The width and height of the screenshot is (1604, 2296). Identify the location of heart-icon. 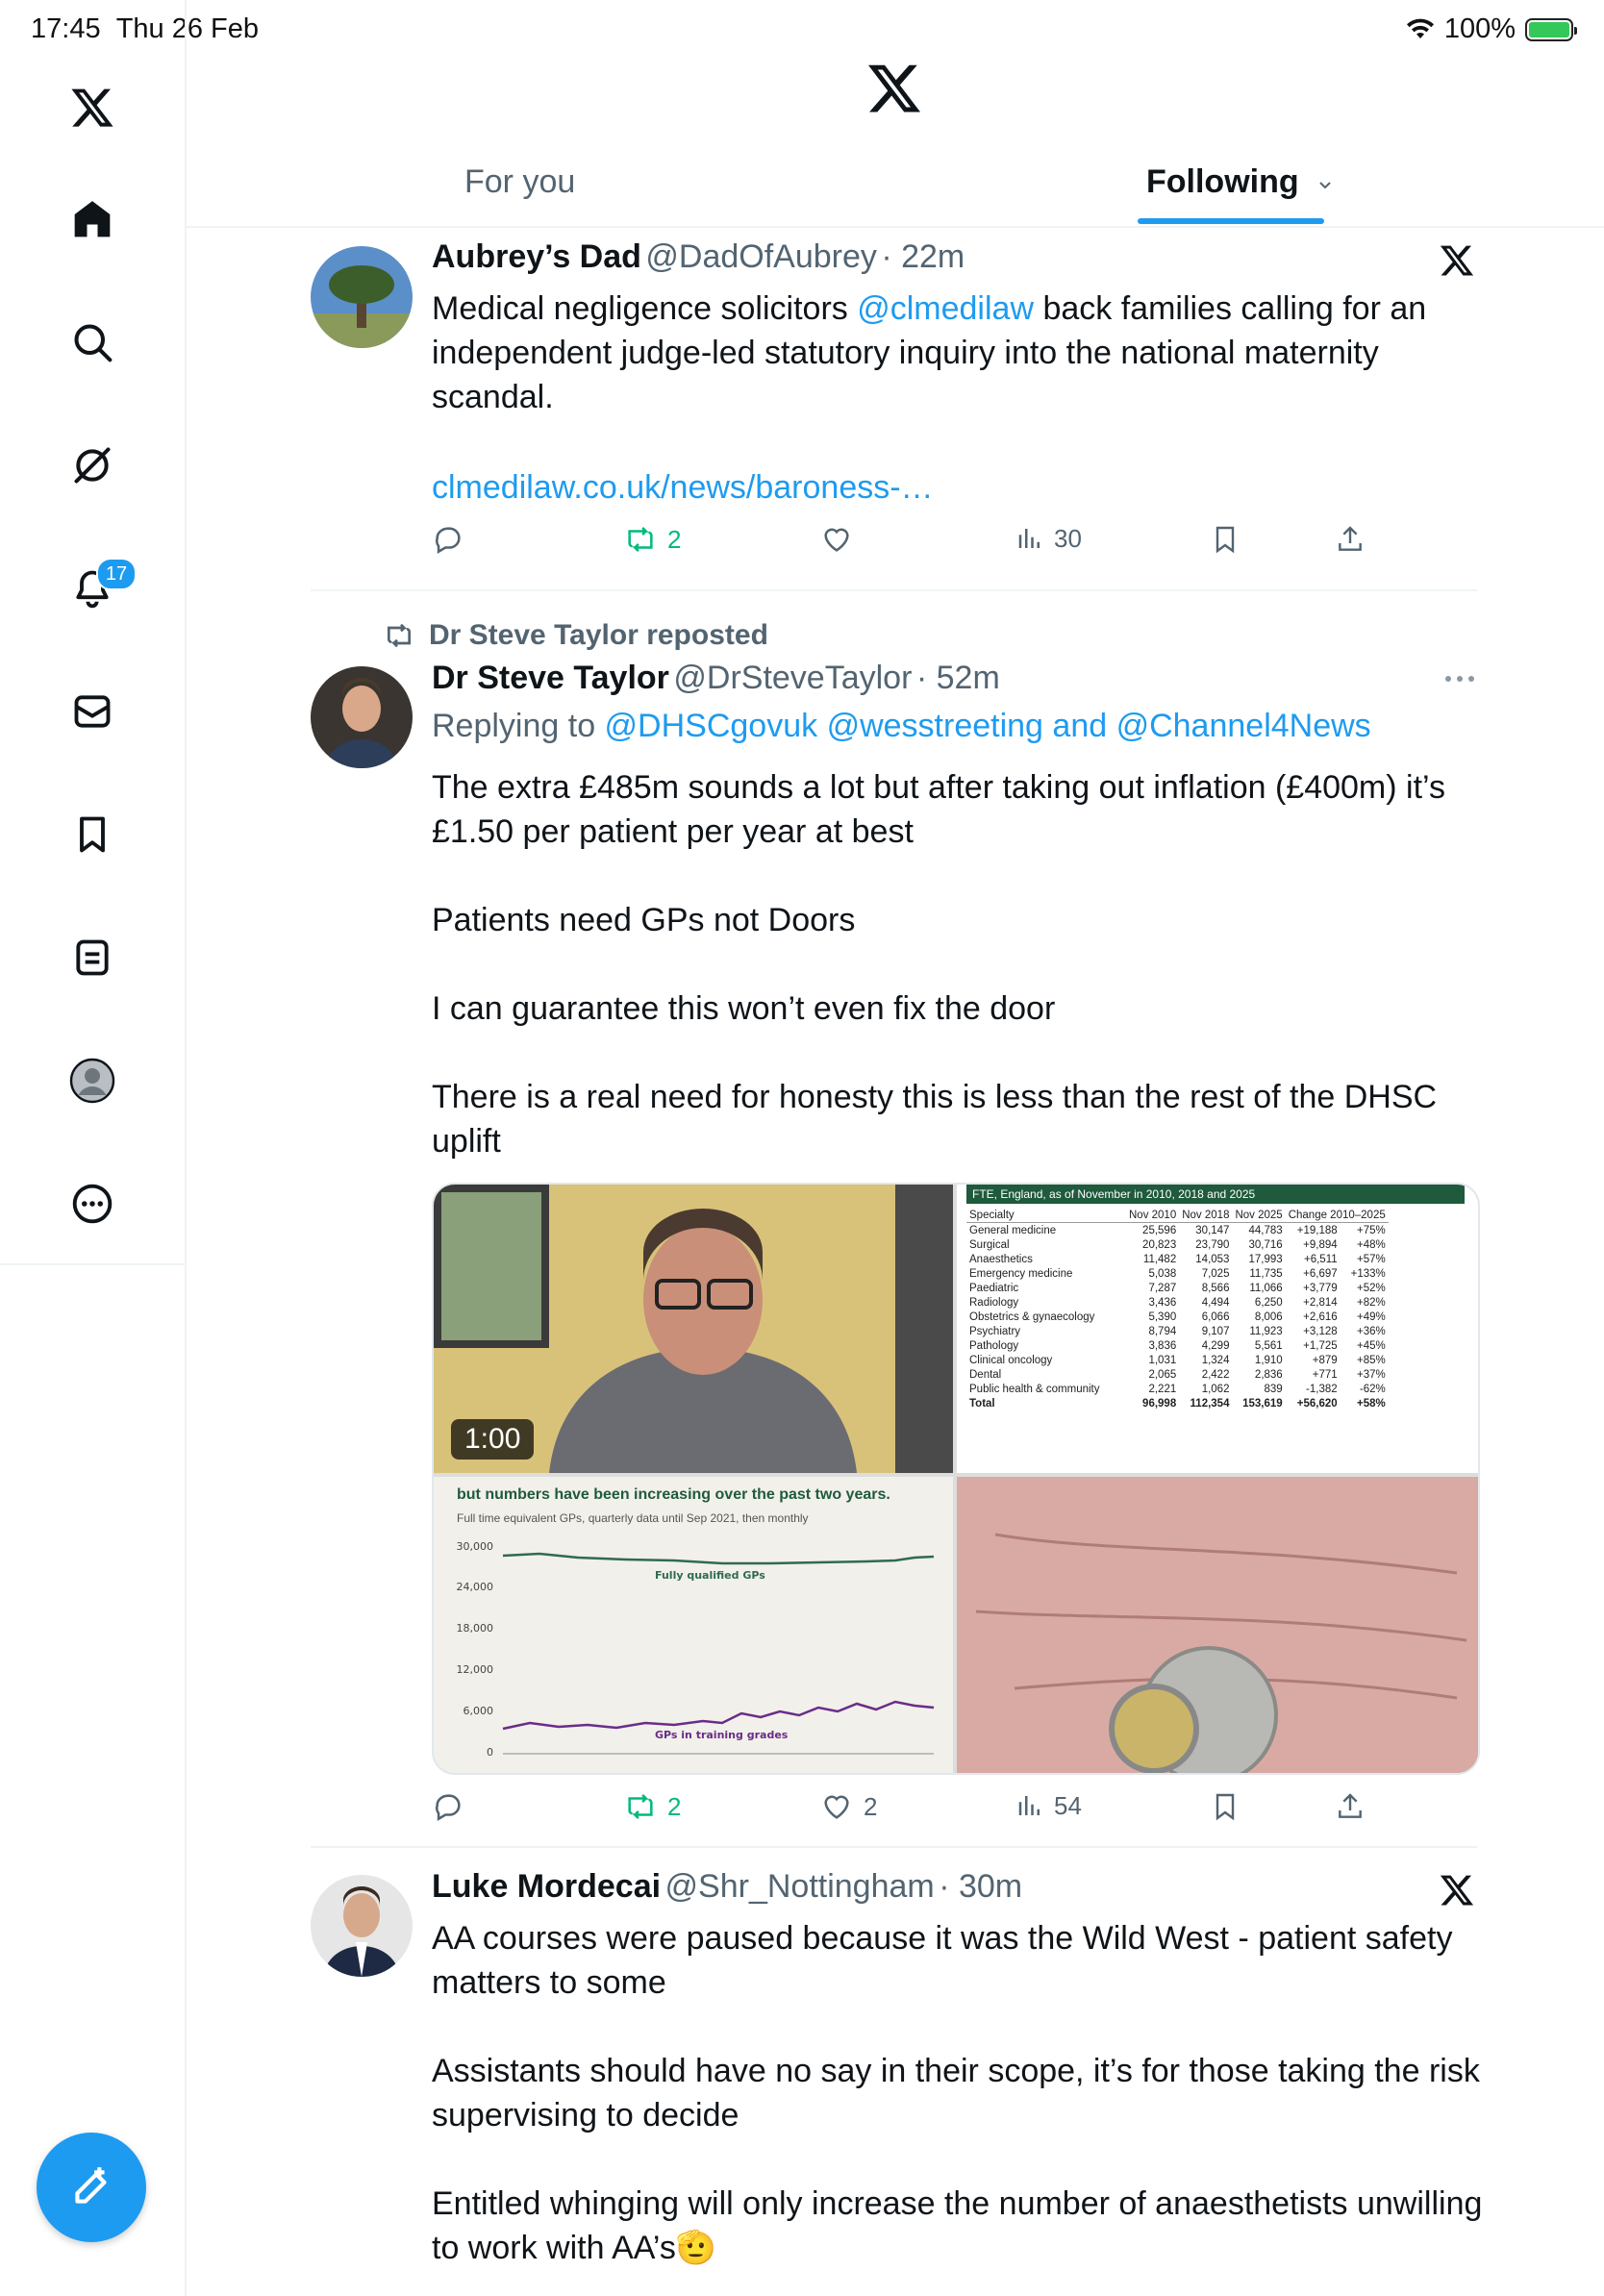
(836, 1807).